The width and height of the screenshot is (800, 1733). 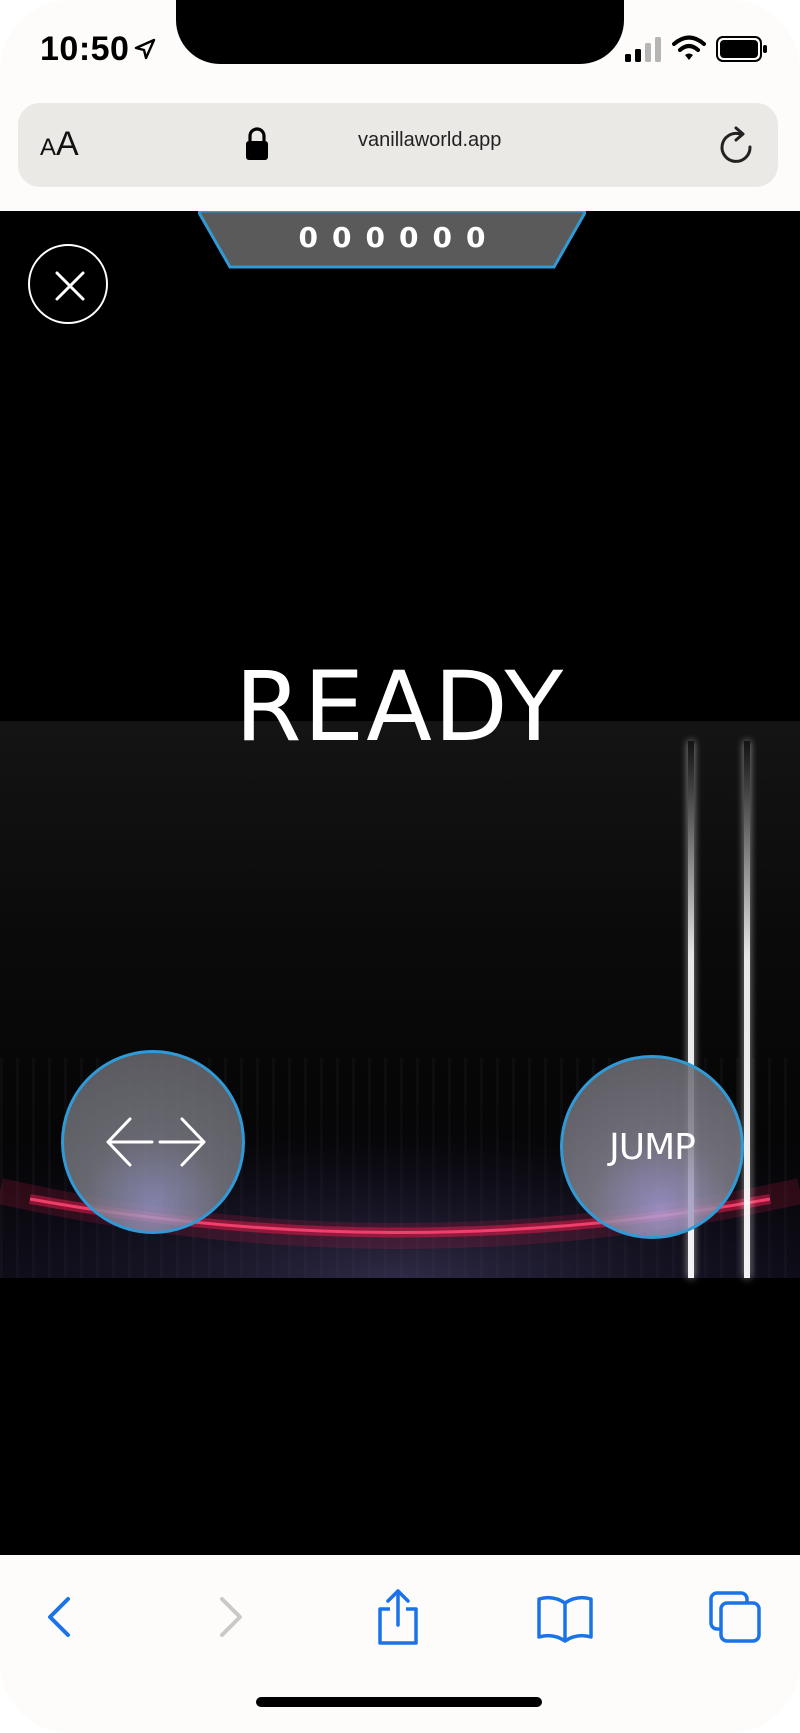 I want to click on forward-icon, so click(x=230, y=1617).